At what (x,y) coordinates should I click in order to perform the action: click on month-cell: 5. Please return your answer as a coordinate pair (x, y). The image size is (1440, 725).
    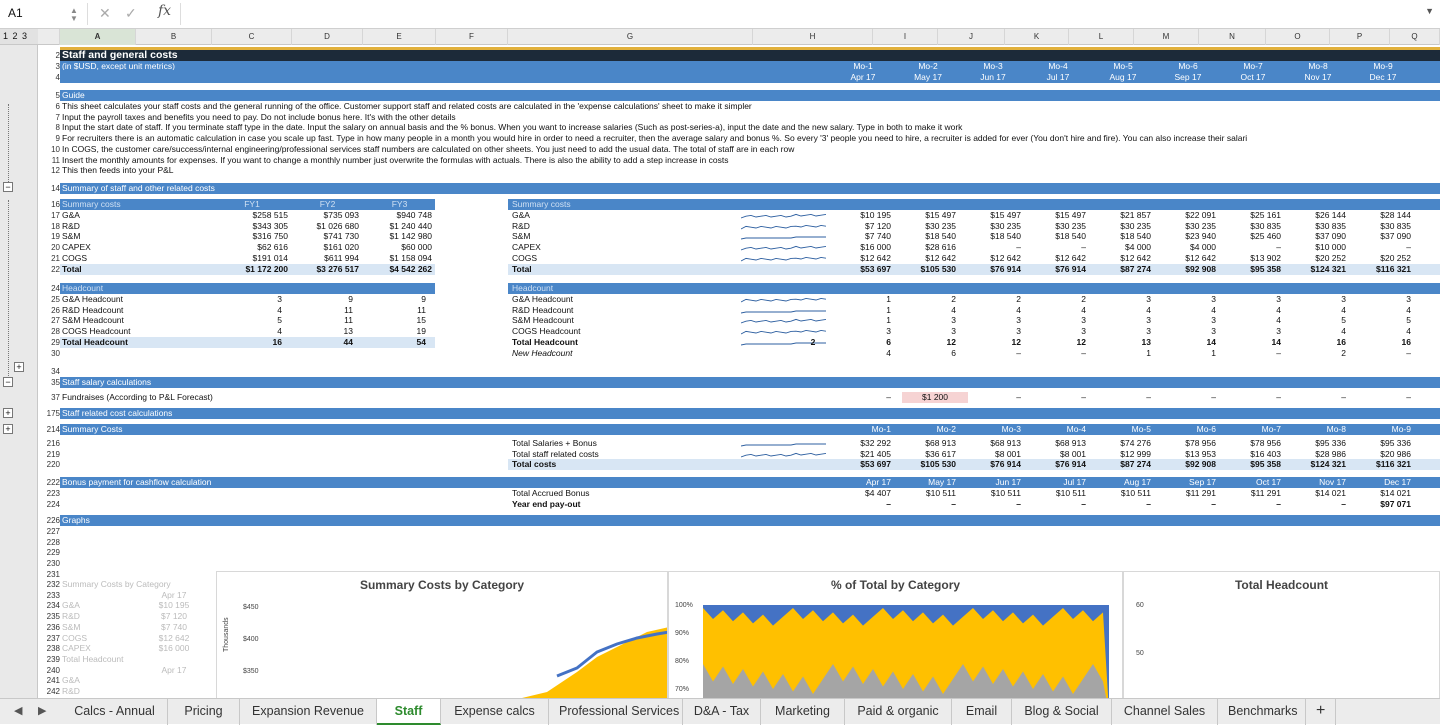
    Looking at the image, I should click on (1318, 320).